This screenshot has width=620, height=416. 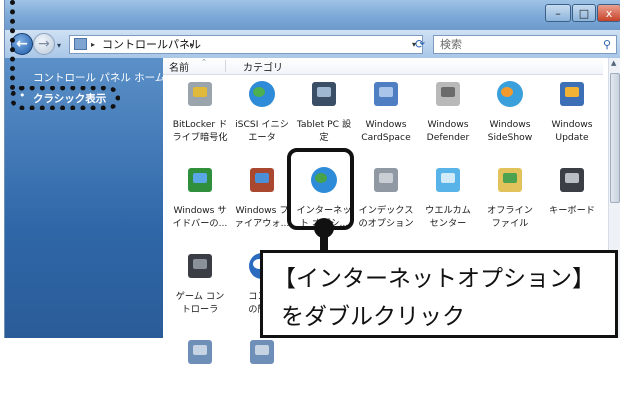 I want to click on column-headers: 名前 ⌃ カテゴリ, so click(x=383, y=66).